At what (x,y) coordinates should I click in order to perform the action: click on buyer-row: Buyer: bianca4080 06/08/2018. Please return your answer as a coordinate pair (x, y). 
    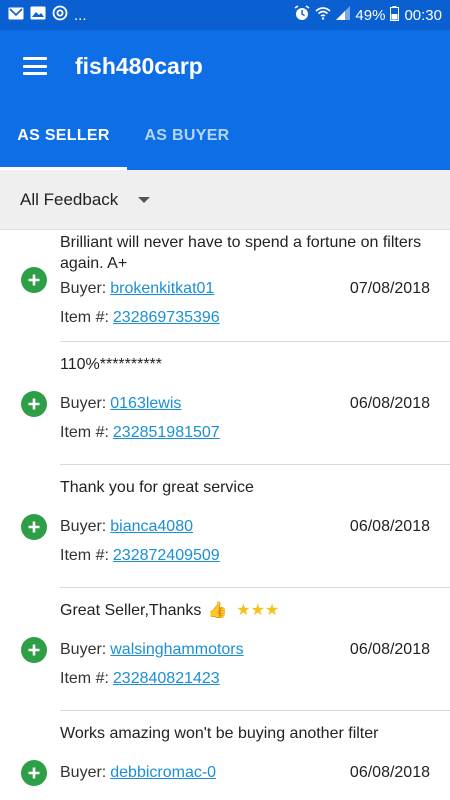
    Looking at the image, I should click on (255, 526).